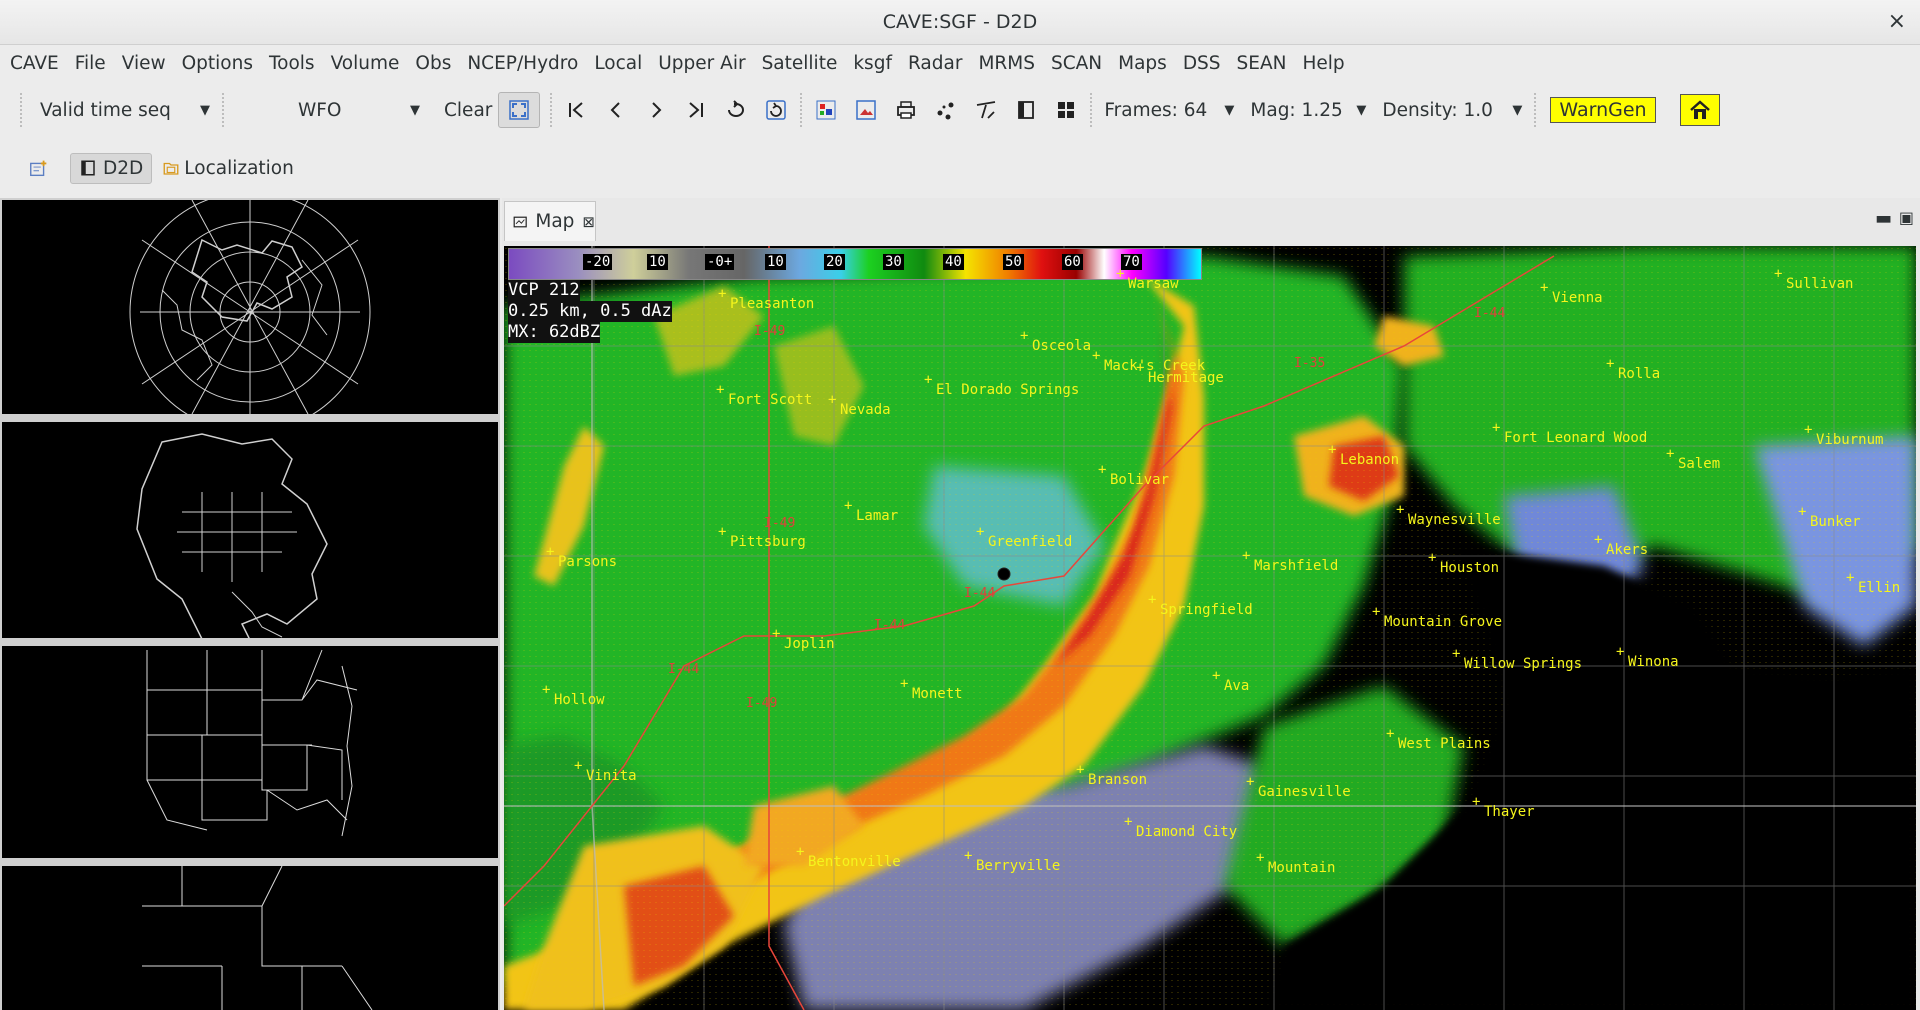 This screenshot has height=1010, width=1920. Describe the element at coordinates (1621, 545) in the screenshot. I see `town-label: Akers` at that location.